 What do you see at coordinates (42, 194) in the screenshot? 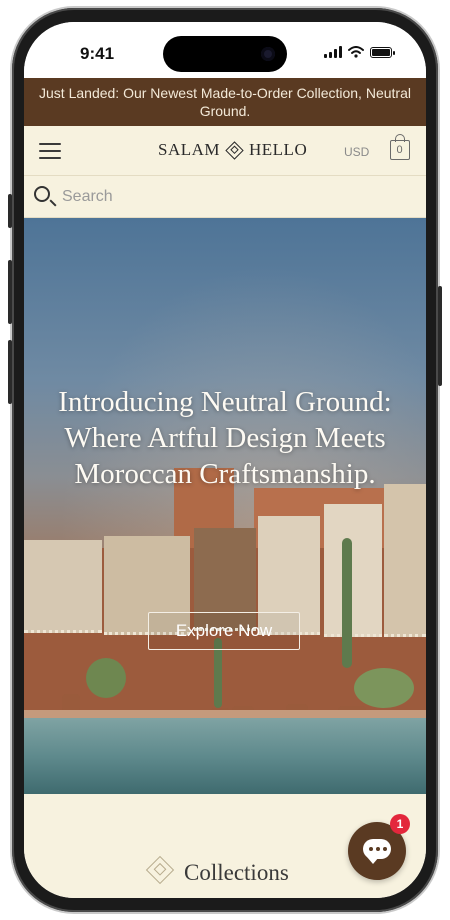
I see `search-icon` at bounding box center [42, 194].